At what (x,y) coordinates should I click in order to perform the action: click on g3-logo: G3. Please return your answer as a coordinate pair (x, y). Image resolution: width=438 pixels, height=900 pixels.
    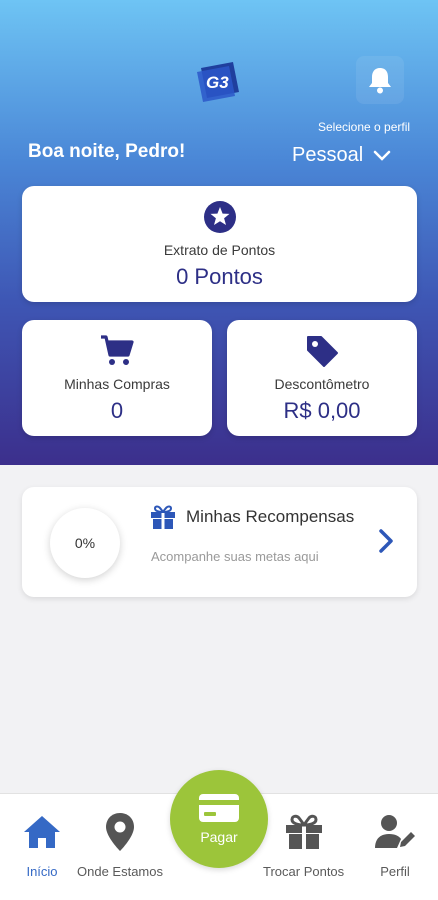
    Looking at the image, I should click on (218, 80).